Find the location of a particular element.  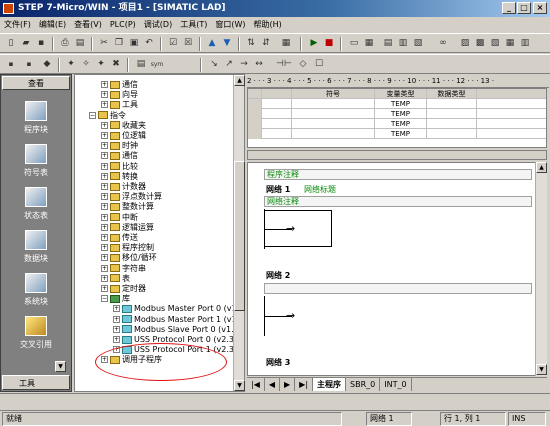

program-comment: 程序注释 is located at coordinates (398, 174).